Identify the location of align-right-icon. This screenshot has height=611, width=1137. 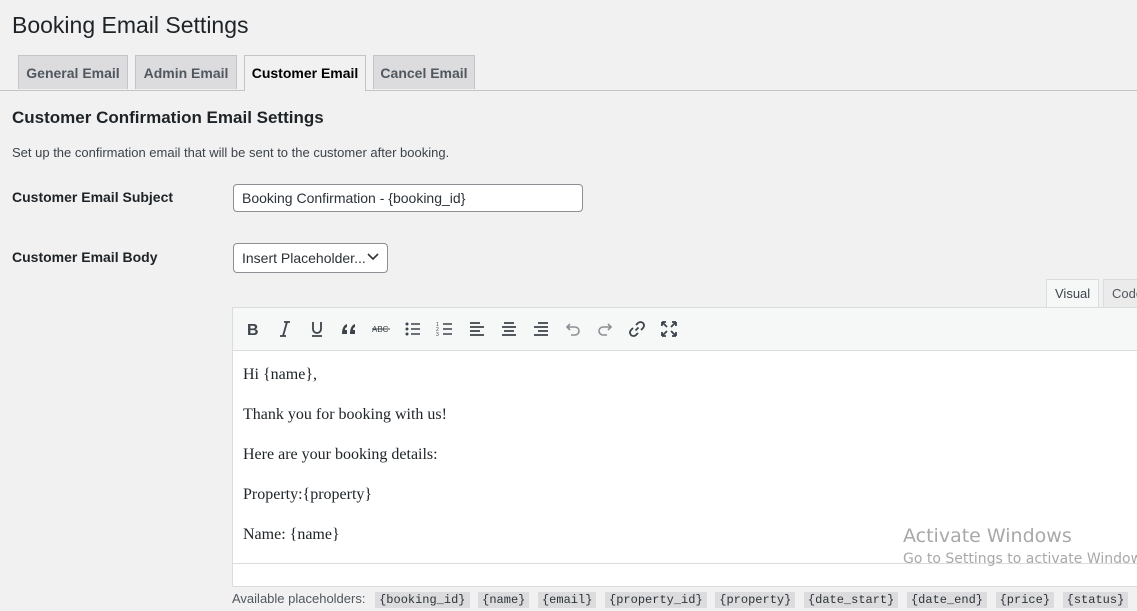
(541, 329).